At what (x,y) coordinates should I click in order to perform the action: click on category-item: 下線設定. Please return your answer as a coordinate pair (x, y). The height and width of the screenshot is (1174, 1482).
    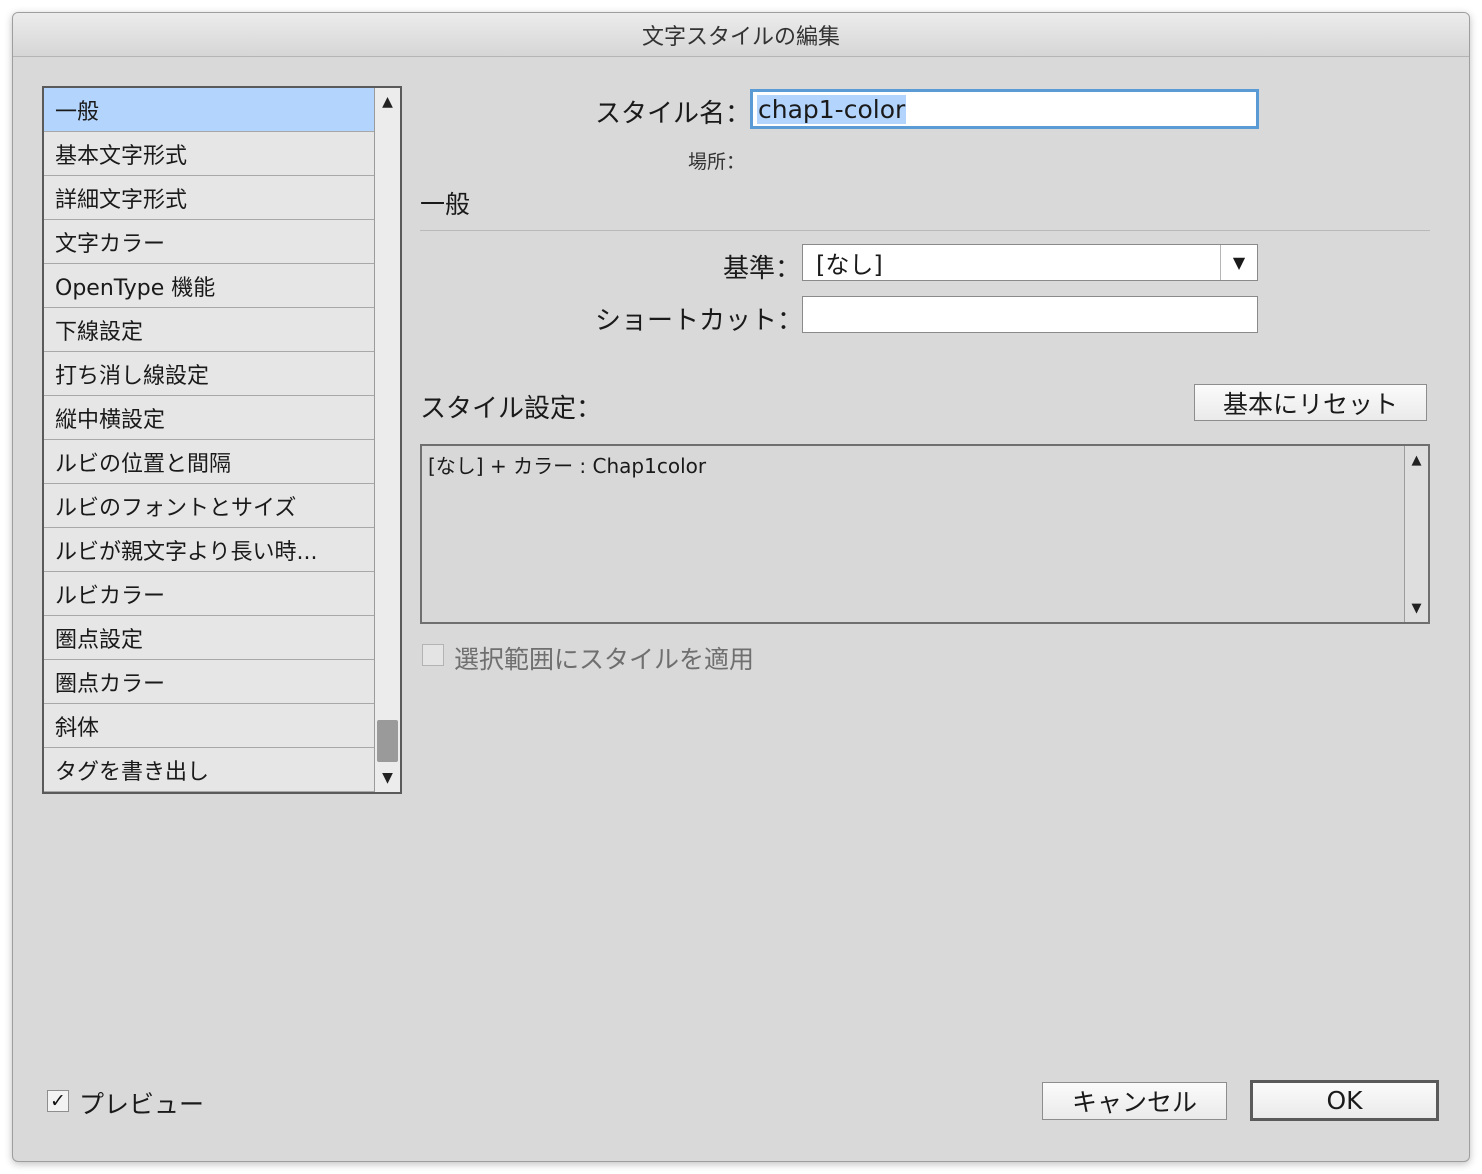
    Looking at the image, I should click on (209, 330).